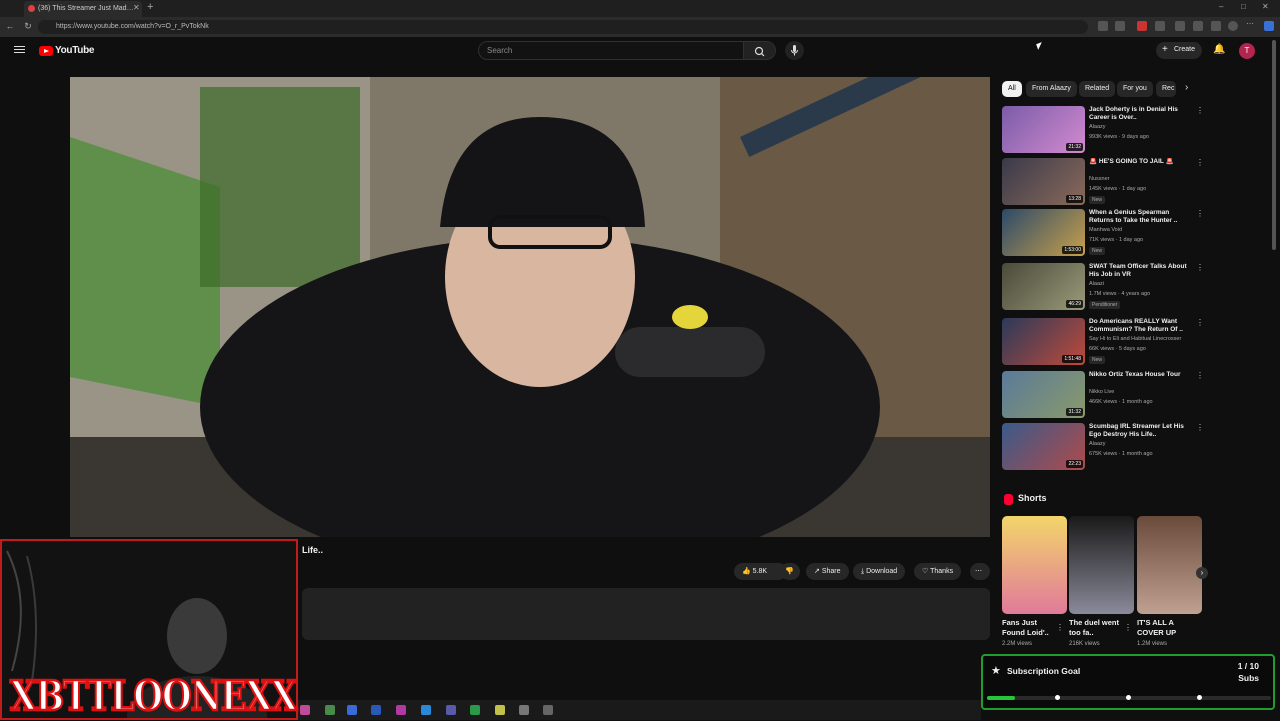 The height and width of the screenshot is (721, 1280). I want to click on chip-from-alaazy: From Alaazy, so click(1051, 89).